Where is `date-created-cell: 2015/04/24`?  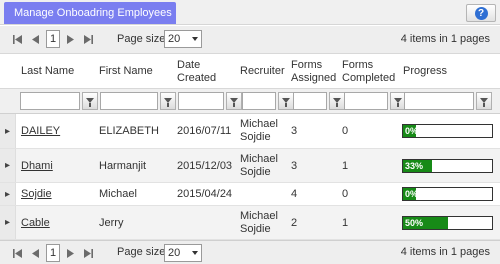
date-created-cell: 2015/04/24 is located at coordinates (205, 194).